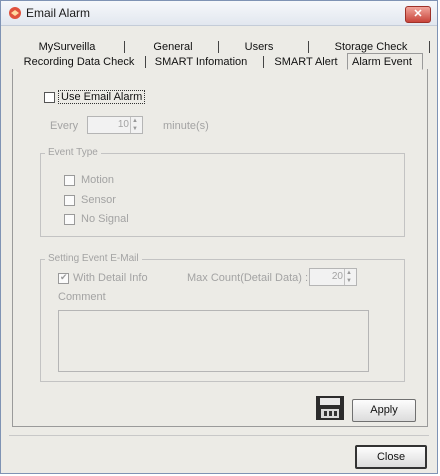 The image size is (440, 476). I want to click on motion-label: Motion, so click(98, 180).